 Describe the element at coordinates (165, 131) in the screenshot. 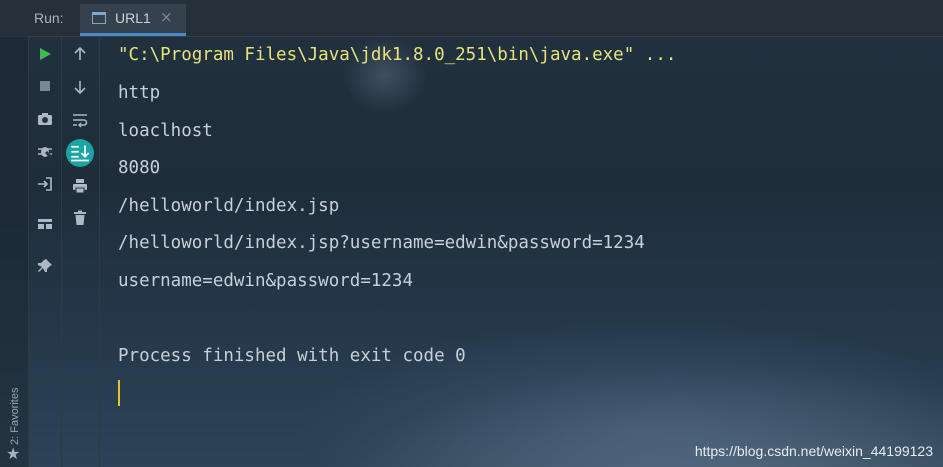

I see `console-line: loaclhost` at that location.